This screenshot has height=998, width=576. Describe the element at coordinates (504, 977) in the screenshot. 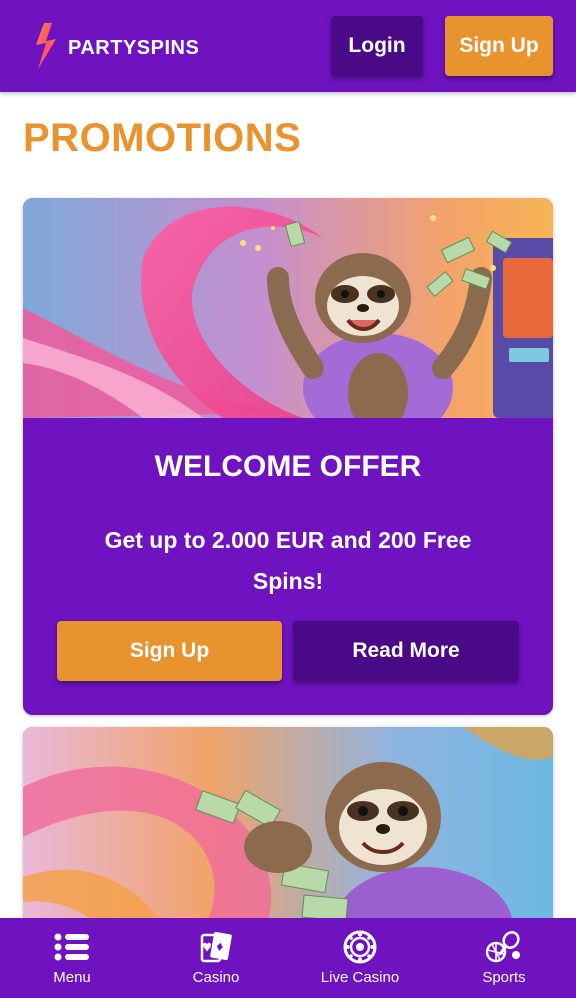

I see `nav-label: Sports` at that location.